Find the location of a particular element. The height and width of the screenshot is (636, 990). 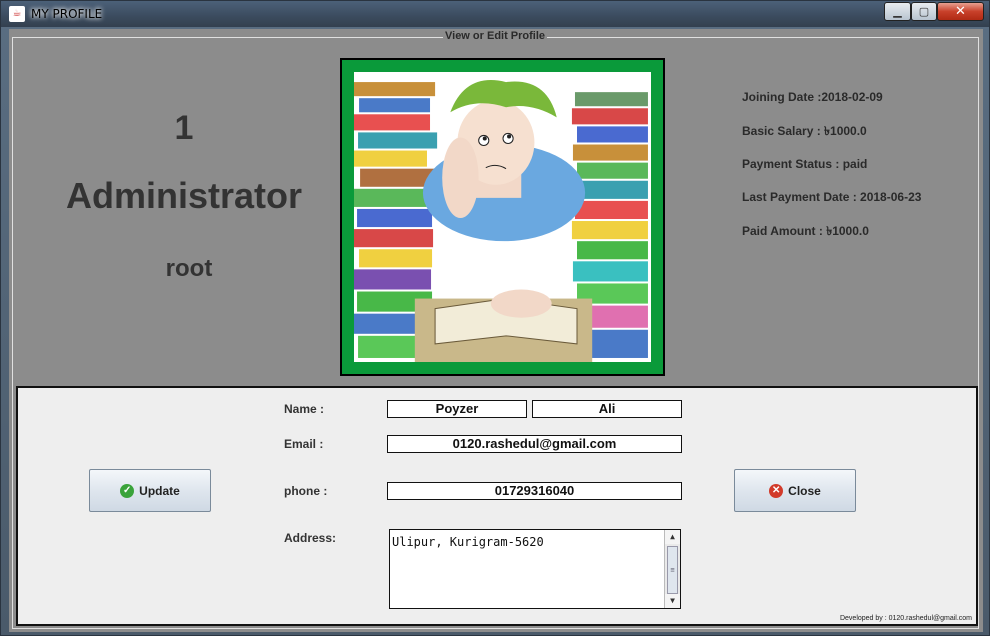

close-window-button: ✕ is located at coordinates (960, 11).